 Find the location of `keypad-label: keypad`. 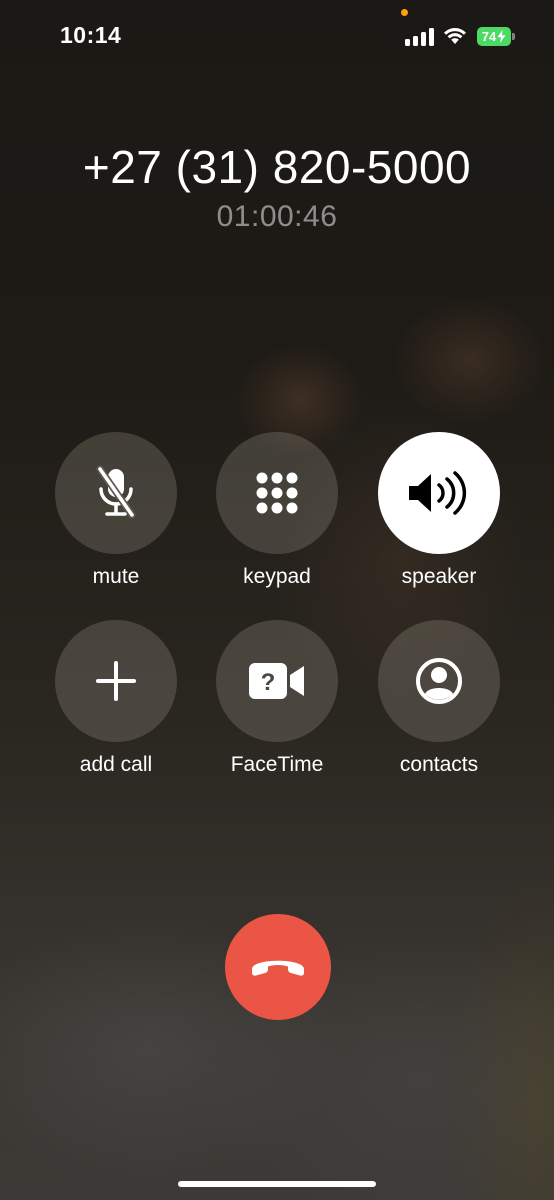

keypad-label: keypad is located at coordinates (277, 576).